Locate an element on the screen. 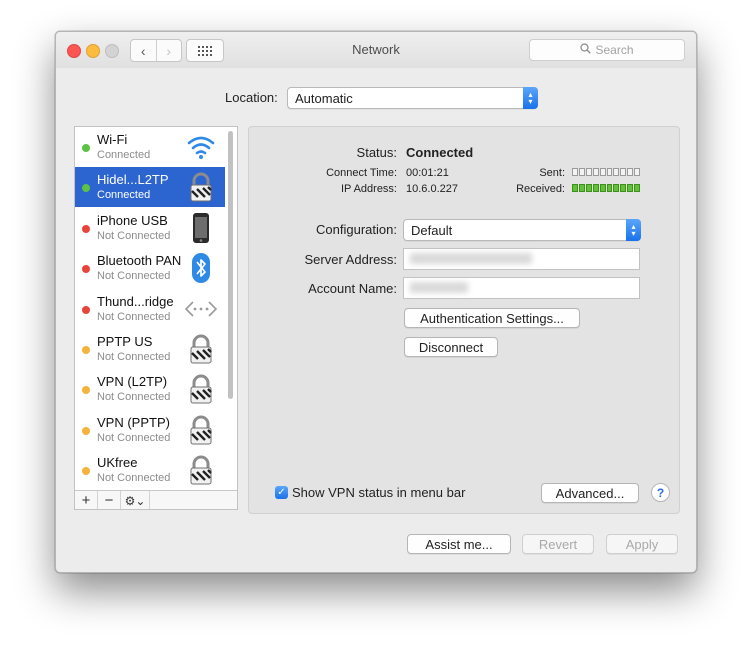 This screenshot has width=750, height=649. service-name: iPhone USB is located at coordinates (132, 220).